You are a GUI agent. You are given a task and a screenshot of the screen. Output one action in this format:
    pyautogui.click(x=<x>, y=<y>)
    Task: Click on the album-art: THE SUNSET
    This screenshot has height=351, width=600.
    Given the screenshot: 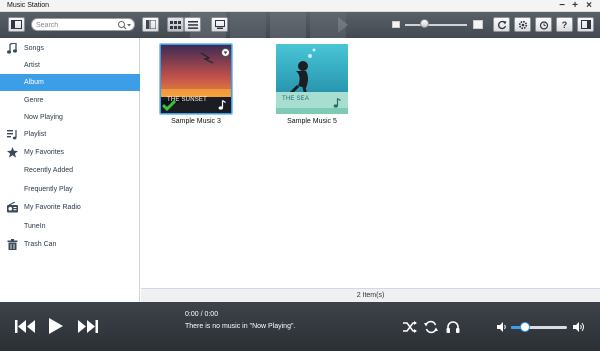 What is the action you would take?
    pyautogui.click(x=196, y=79)
    